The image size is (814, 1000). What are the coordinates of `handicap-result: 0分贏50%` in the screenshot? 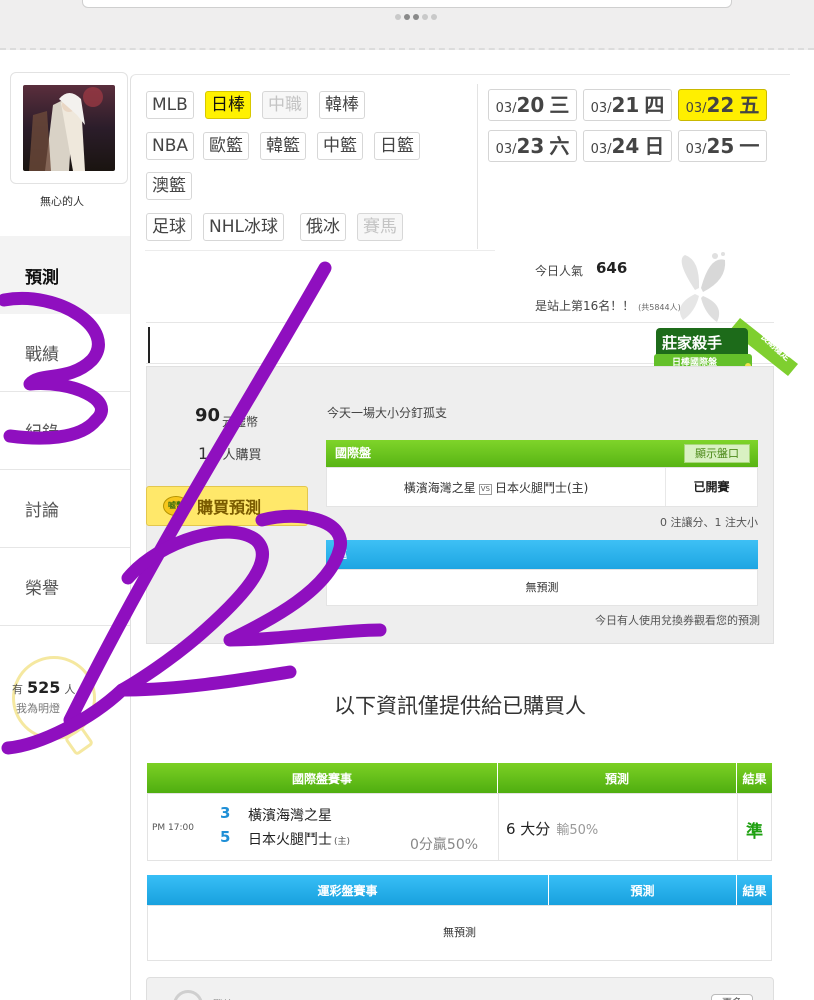 It's located at (444, 845).